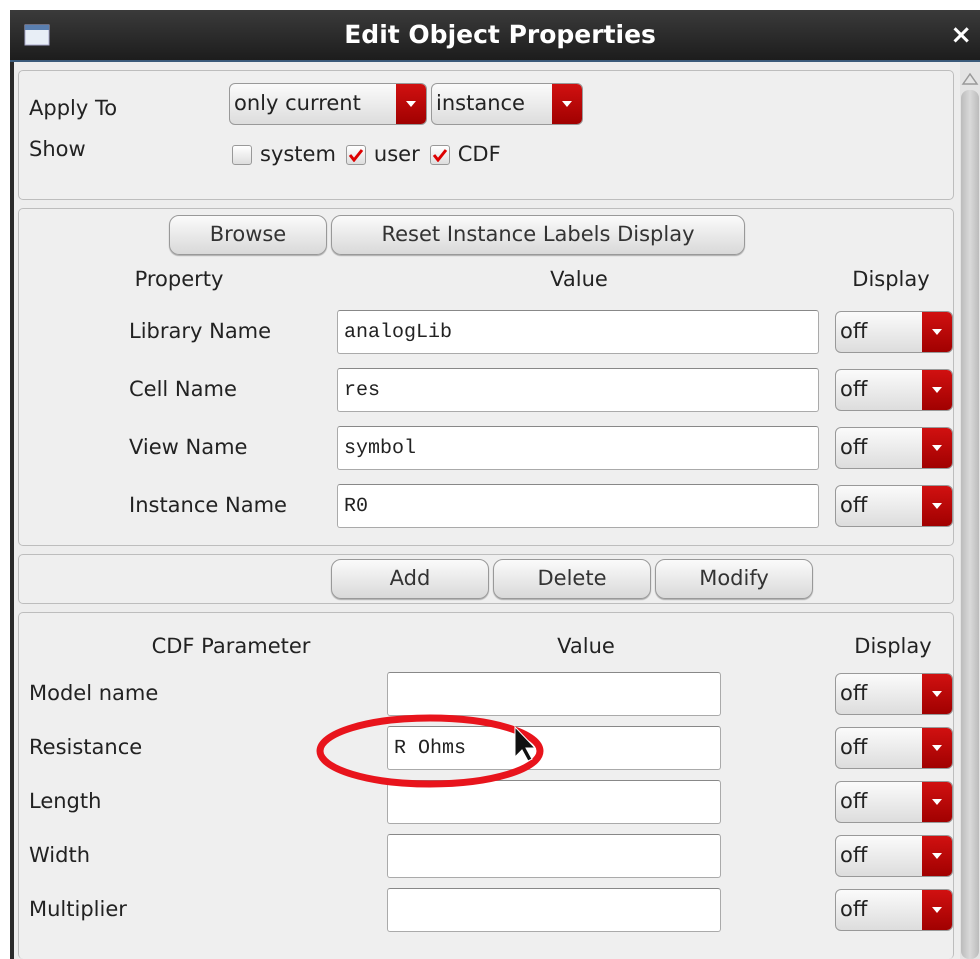 The image size is (980, 959). What do you see at coordinates (970, 79) in the screenshot?
I see `scroll-up-icon` at bounding box center [970, 79].